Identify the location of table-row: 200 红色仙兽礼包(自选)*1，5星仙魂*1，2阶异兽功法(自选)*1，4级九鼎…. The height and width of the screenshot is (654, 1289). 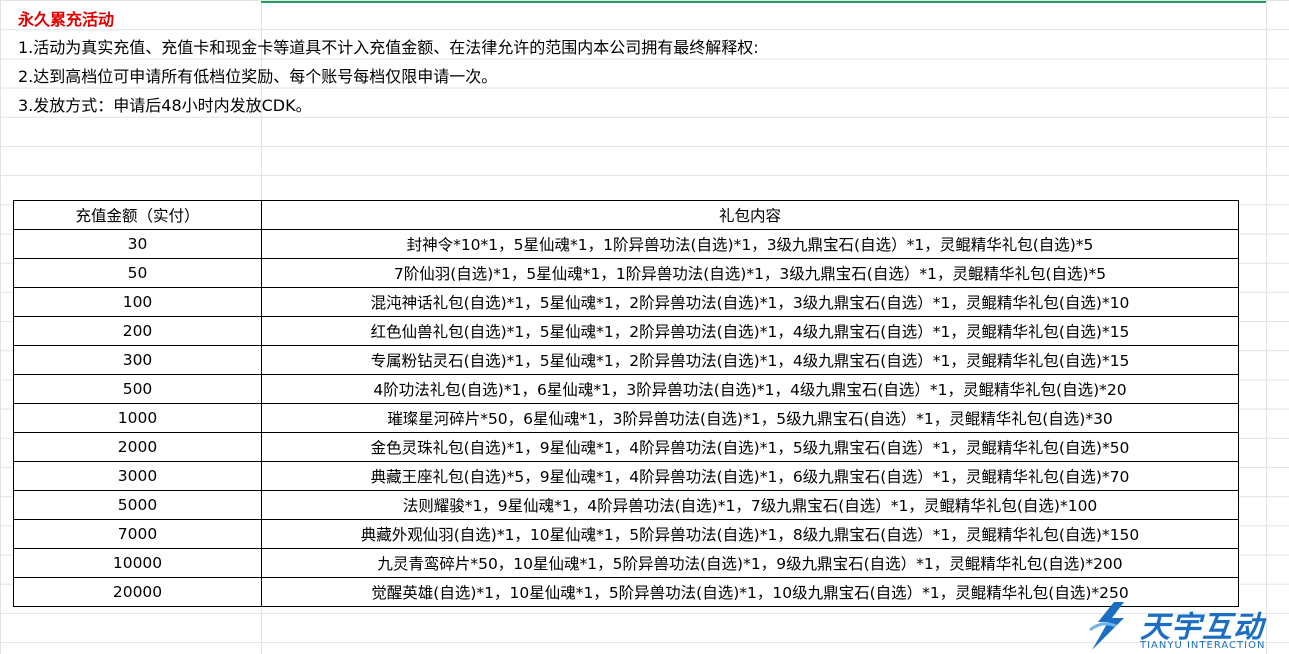
(626, 331).